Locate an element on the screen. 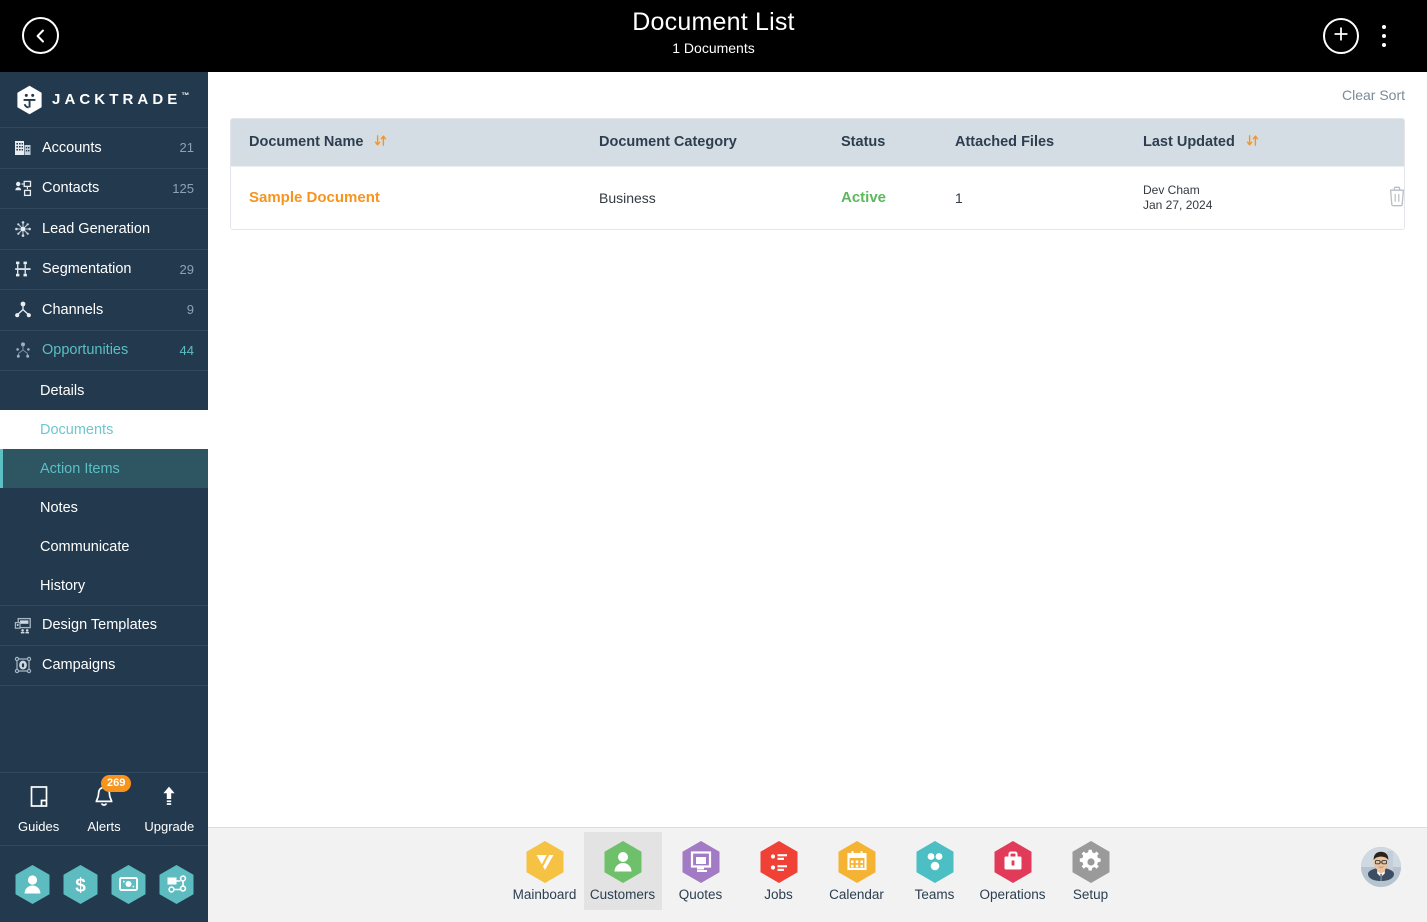 Image resolution: width=1427 pixels, height=922 pixels. column-header-last-updated: Last Updated is located at coordinates (1235, 142).